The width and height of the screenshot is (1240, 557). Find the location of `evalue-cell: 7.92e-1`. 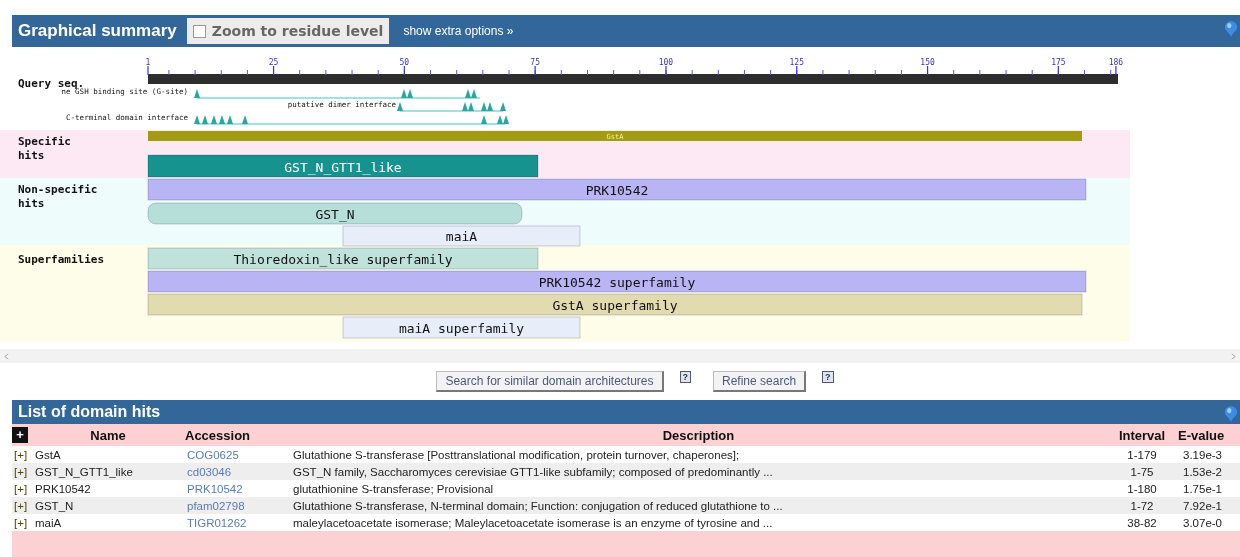

evalue-cell: 7.92e-1 is located at coordinates (1208, 505).